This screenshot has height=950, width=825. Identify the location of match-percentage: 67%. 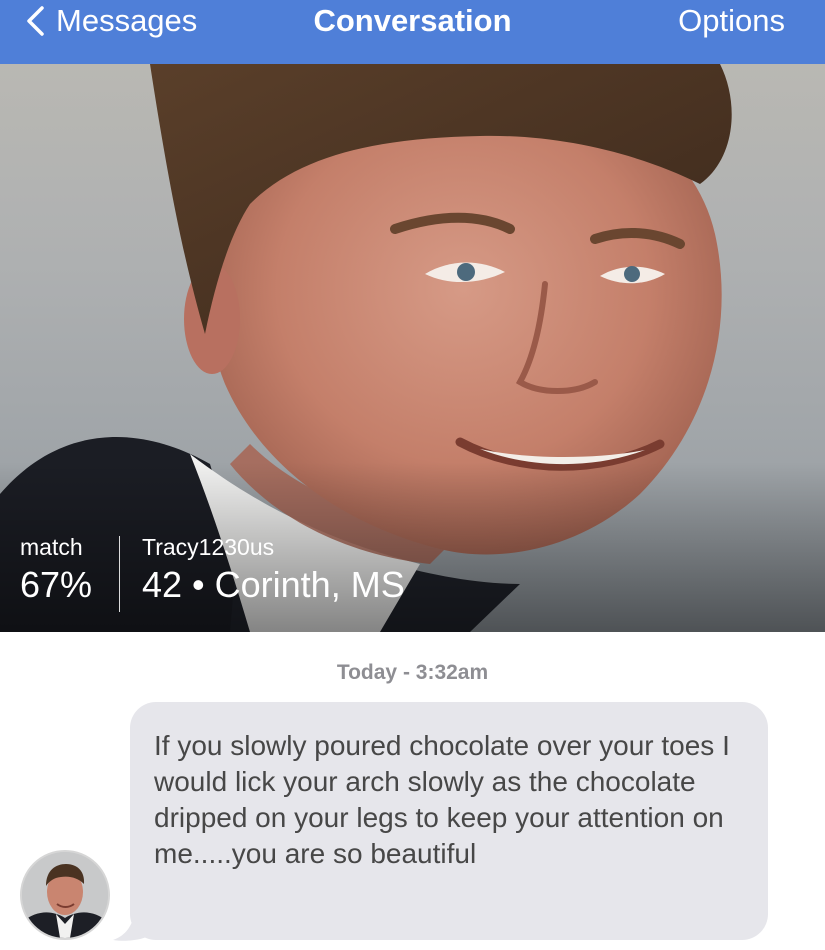
(56, 584).